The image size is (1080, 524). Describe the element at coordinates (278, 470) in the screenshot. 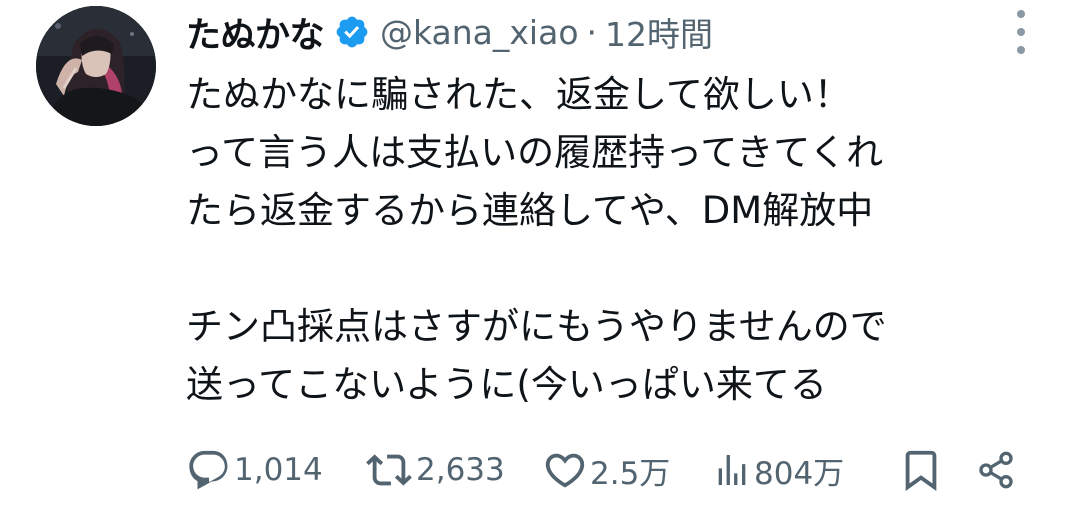

I see `reply-count: 1,014` at that location.